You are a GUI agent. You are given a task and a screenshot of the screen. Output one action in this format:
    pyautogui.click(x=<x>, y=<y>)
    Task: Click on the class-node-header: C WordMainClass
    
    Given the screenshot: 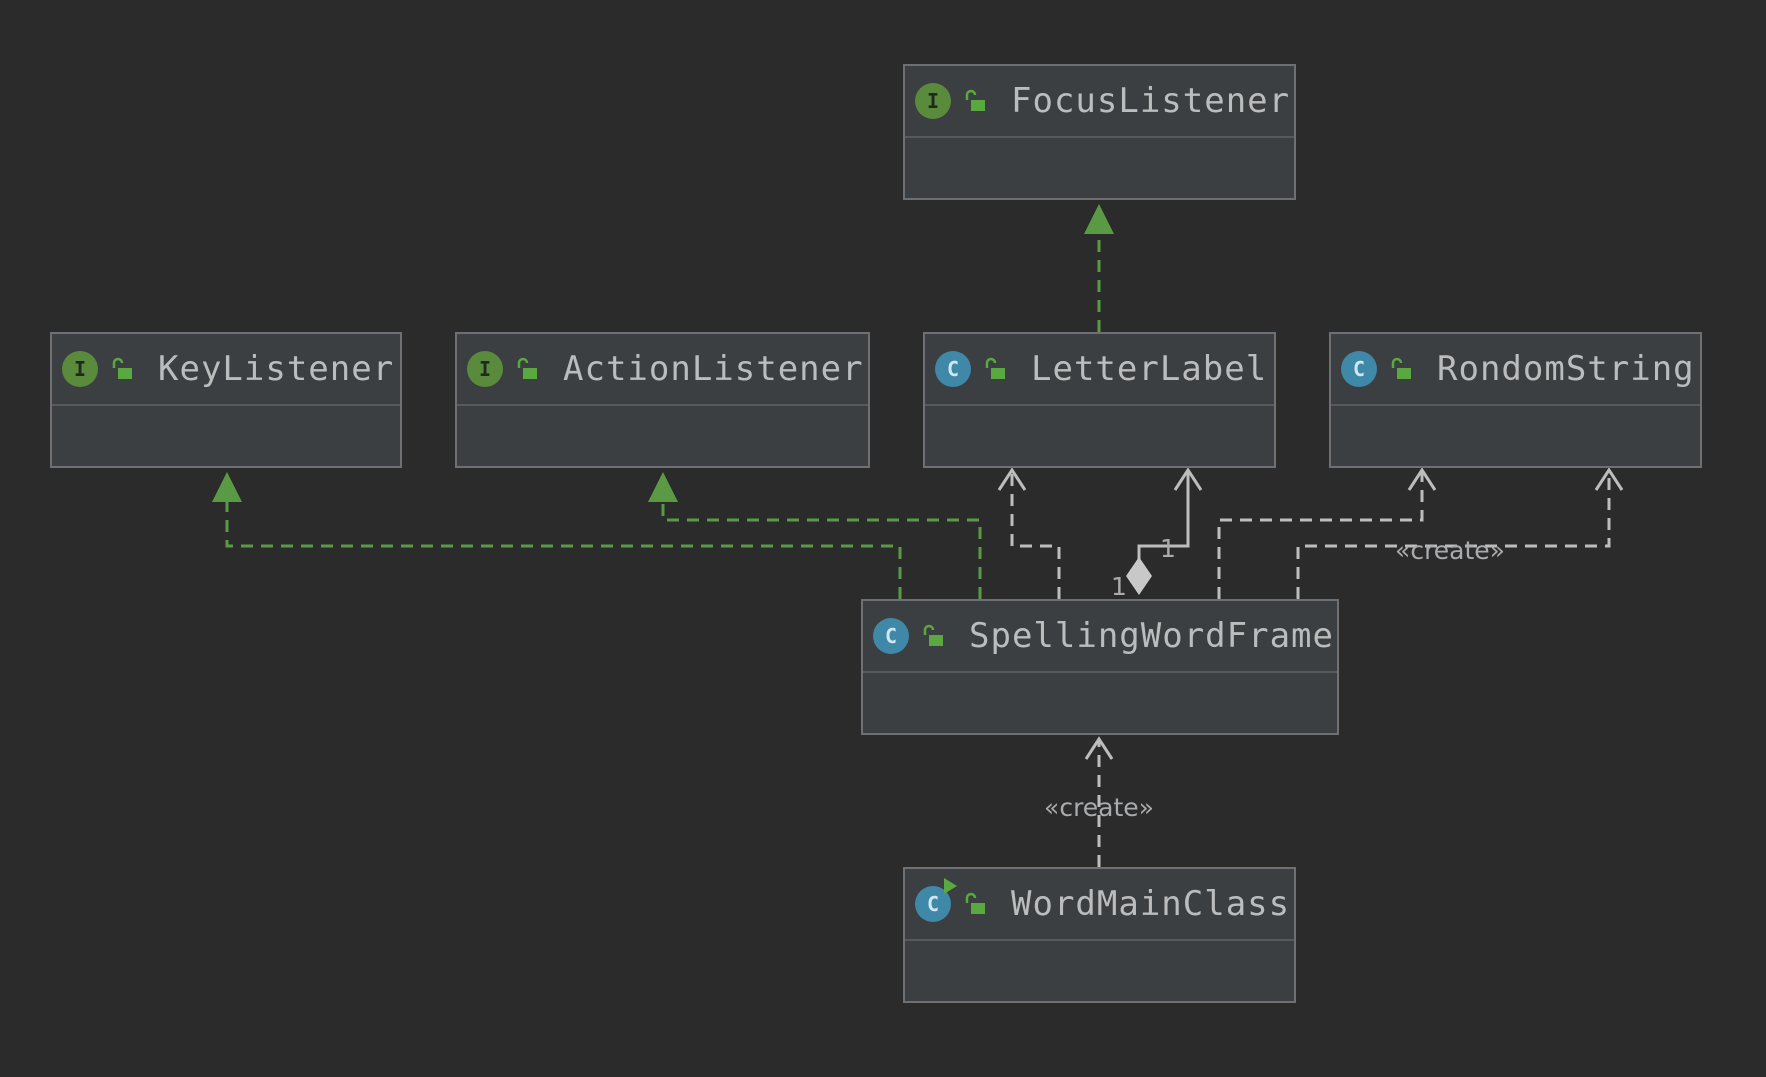 What is the action you would take?
    pyautogui.click(x=1099, y=905)
    